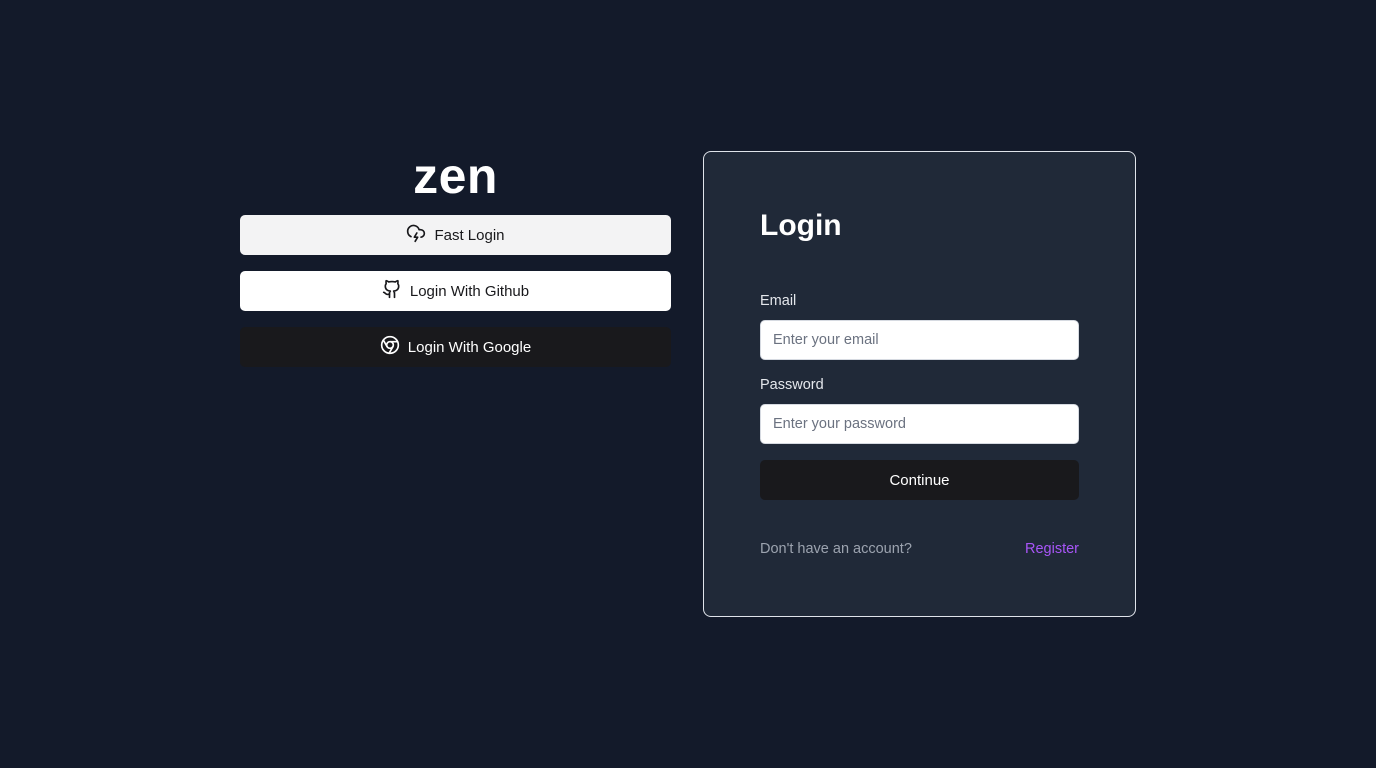 This screenshot has width=1376, height=768. What do you see at coordinates (416, 235) in the screenshot?
I see `cloud-lightning-icon` at bounding box center [416, 235].